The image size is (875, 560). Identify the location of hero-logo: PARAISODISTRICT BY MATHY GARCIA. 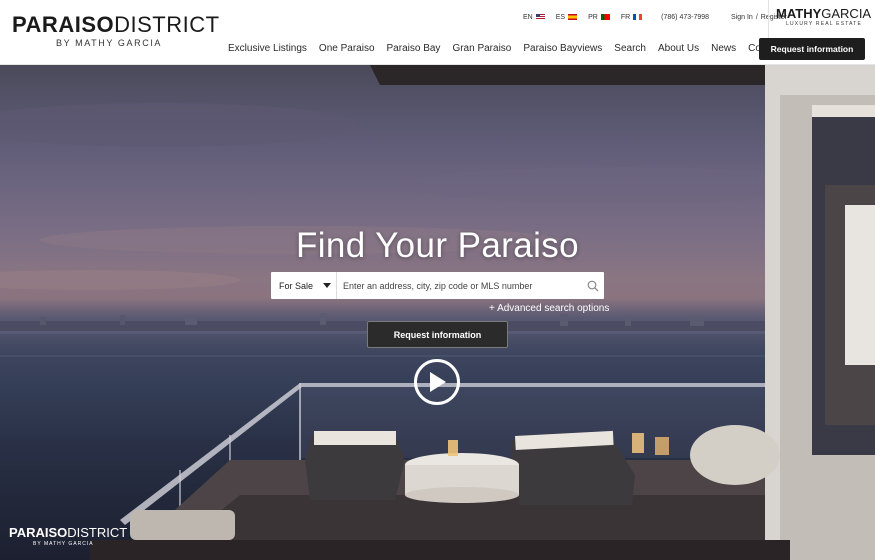
(68, 536).